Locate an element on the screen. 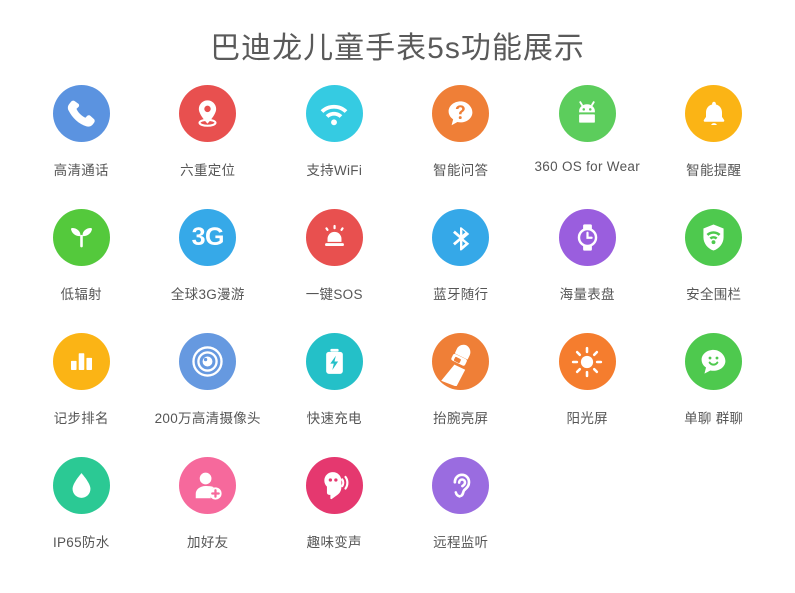 This screenshot has height=593, width=795. feature-item: 高清通话 is located at coordinates (81, 147).